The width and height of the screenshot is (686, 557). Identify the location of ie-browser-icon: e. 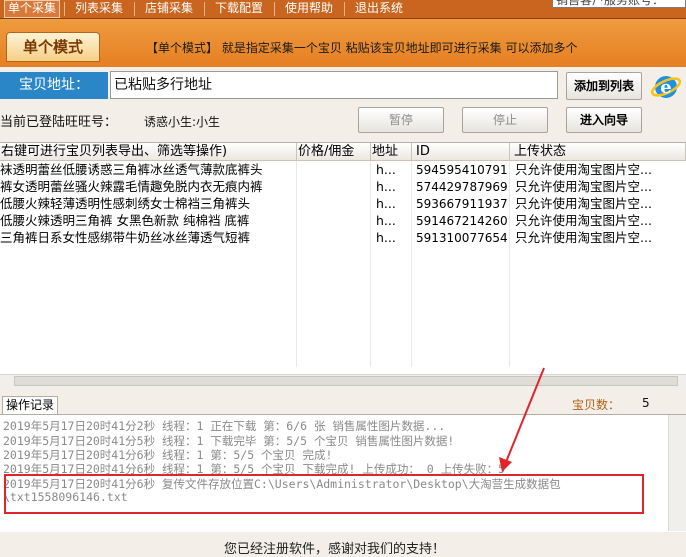
(666, 86).